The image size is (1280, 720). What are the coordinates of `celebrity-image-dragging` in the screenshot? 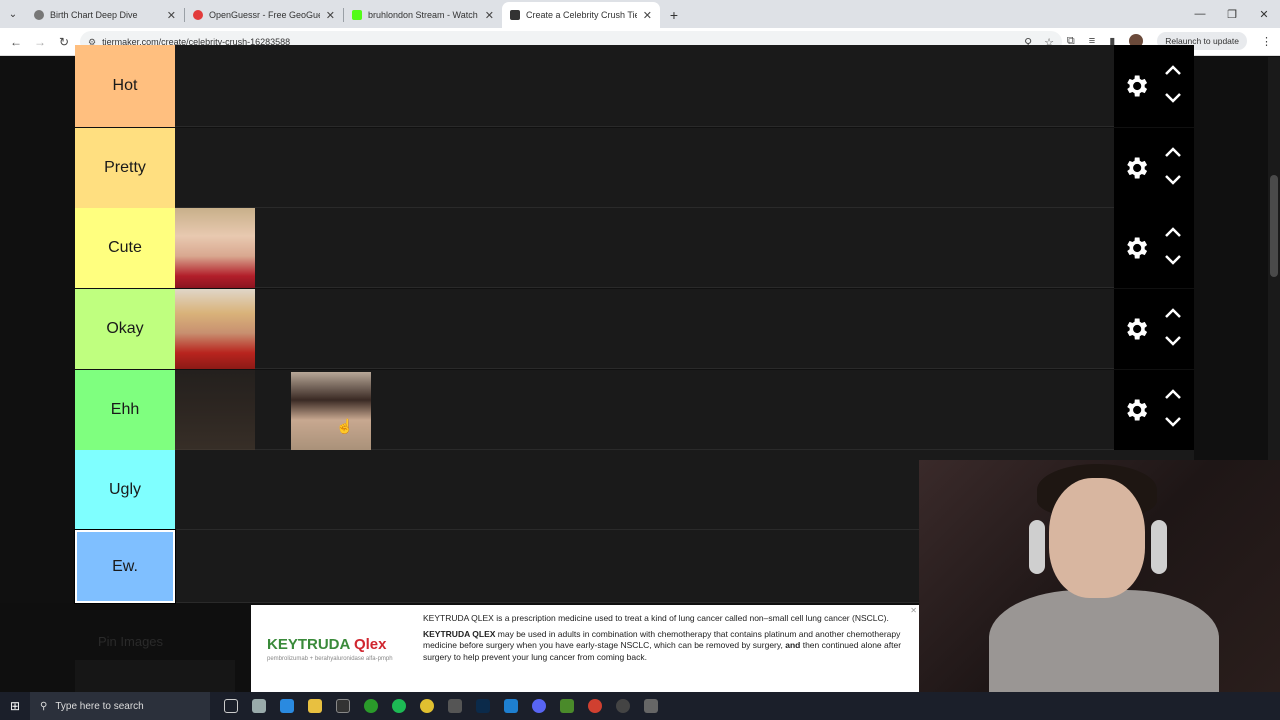 It's located at (331, 412).